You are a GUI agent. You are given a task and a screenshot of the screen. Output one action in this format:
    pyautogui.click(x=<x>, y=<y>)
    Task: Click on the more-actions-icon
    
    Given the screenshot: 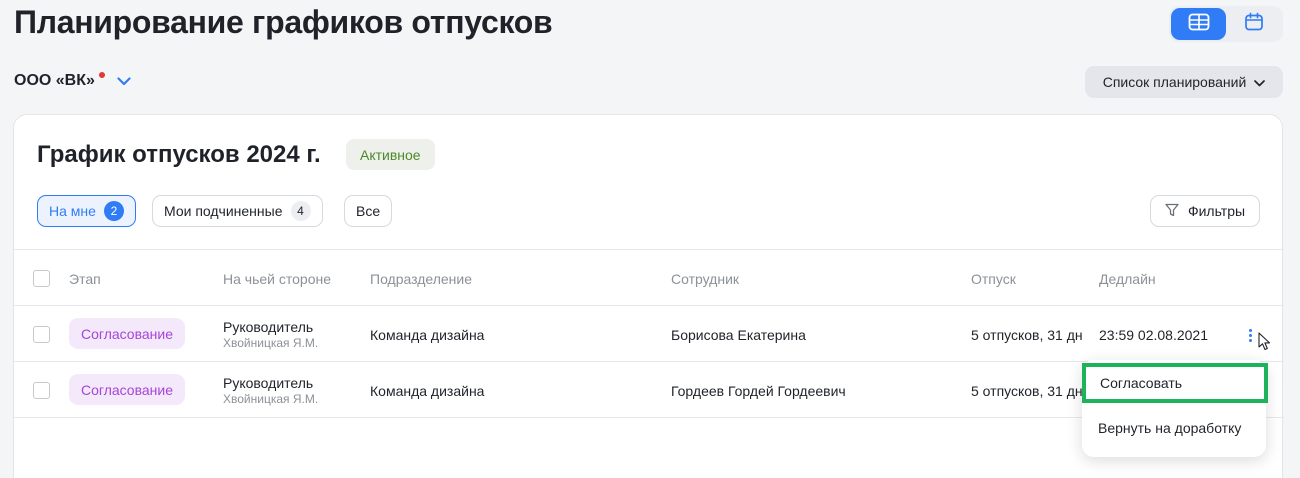 What is the action you would take?
    pyautogui.click(x=1250, y=335)
    